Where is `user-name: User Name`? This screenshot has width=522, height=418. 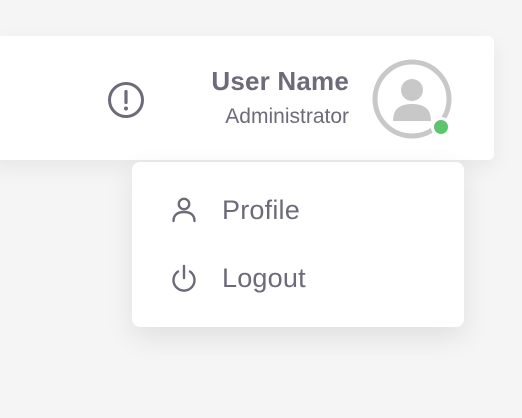 user-name: User Name is located at coordinates (280, 81).